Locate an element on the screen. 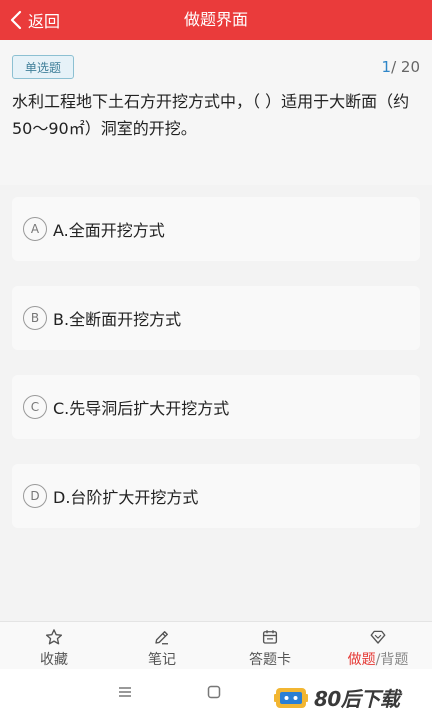 This screenshot has width=432, height=720. question-type-badge: 单选题 is located at coordinates (43, 67).